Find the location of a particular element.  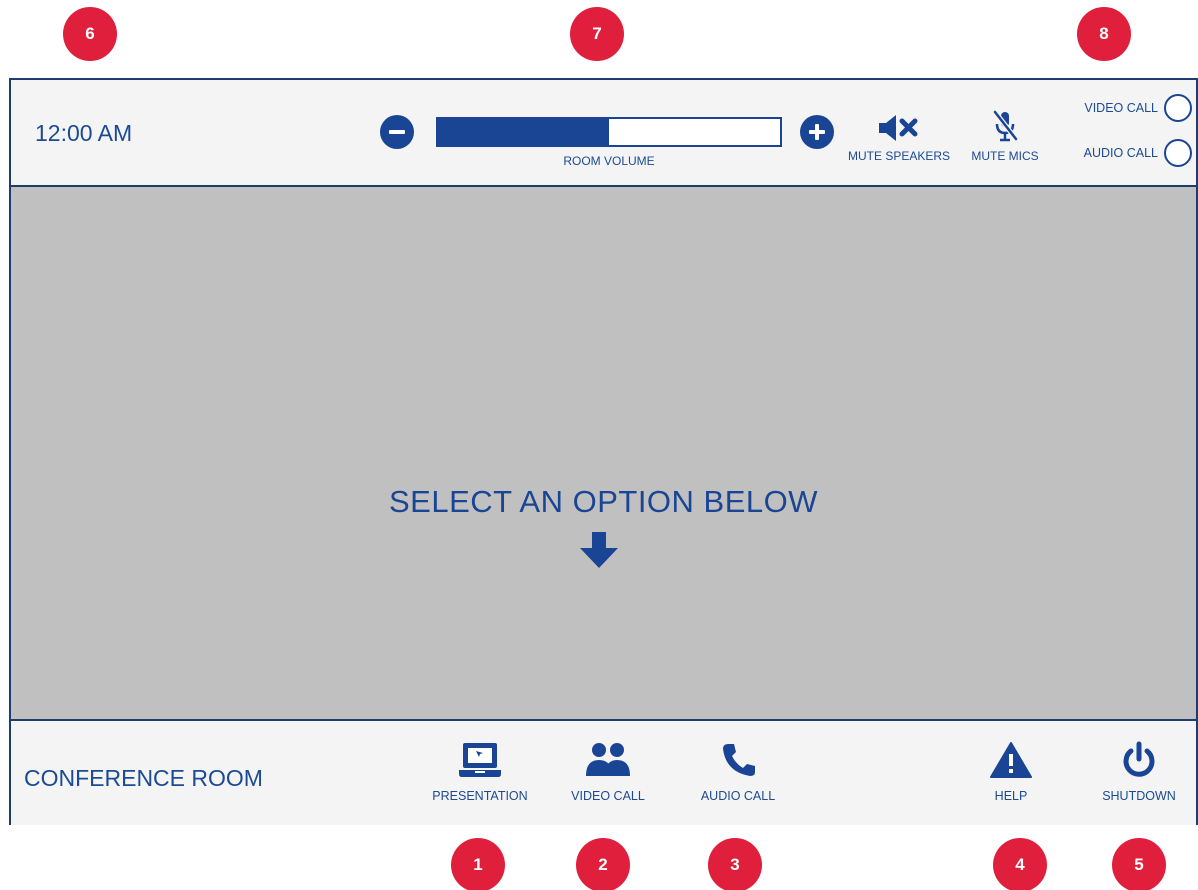

video-call-button: VIDEO CALL is located at coordinates (608, 772).